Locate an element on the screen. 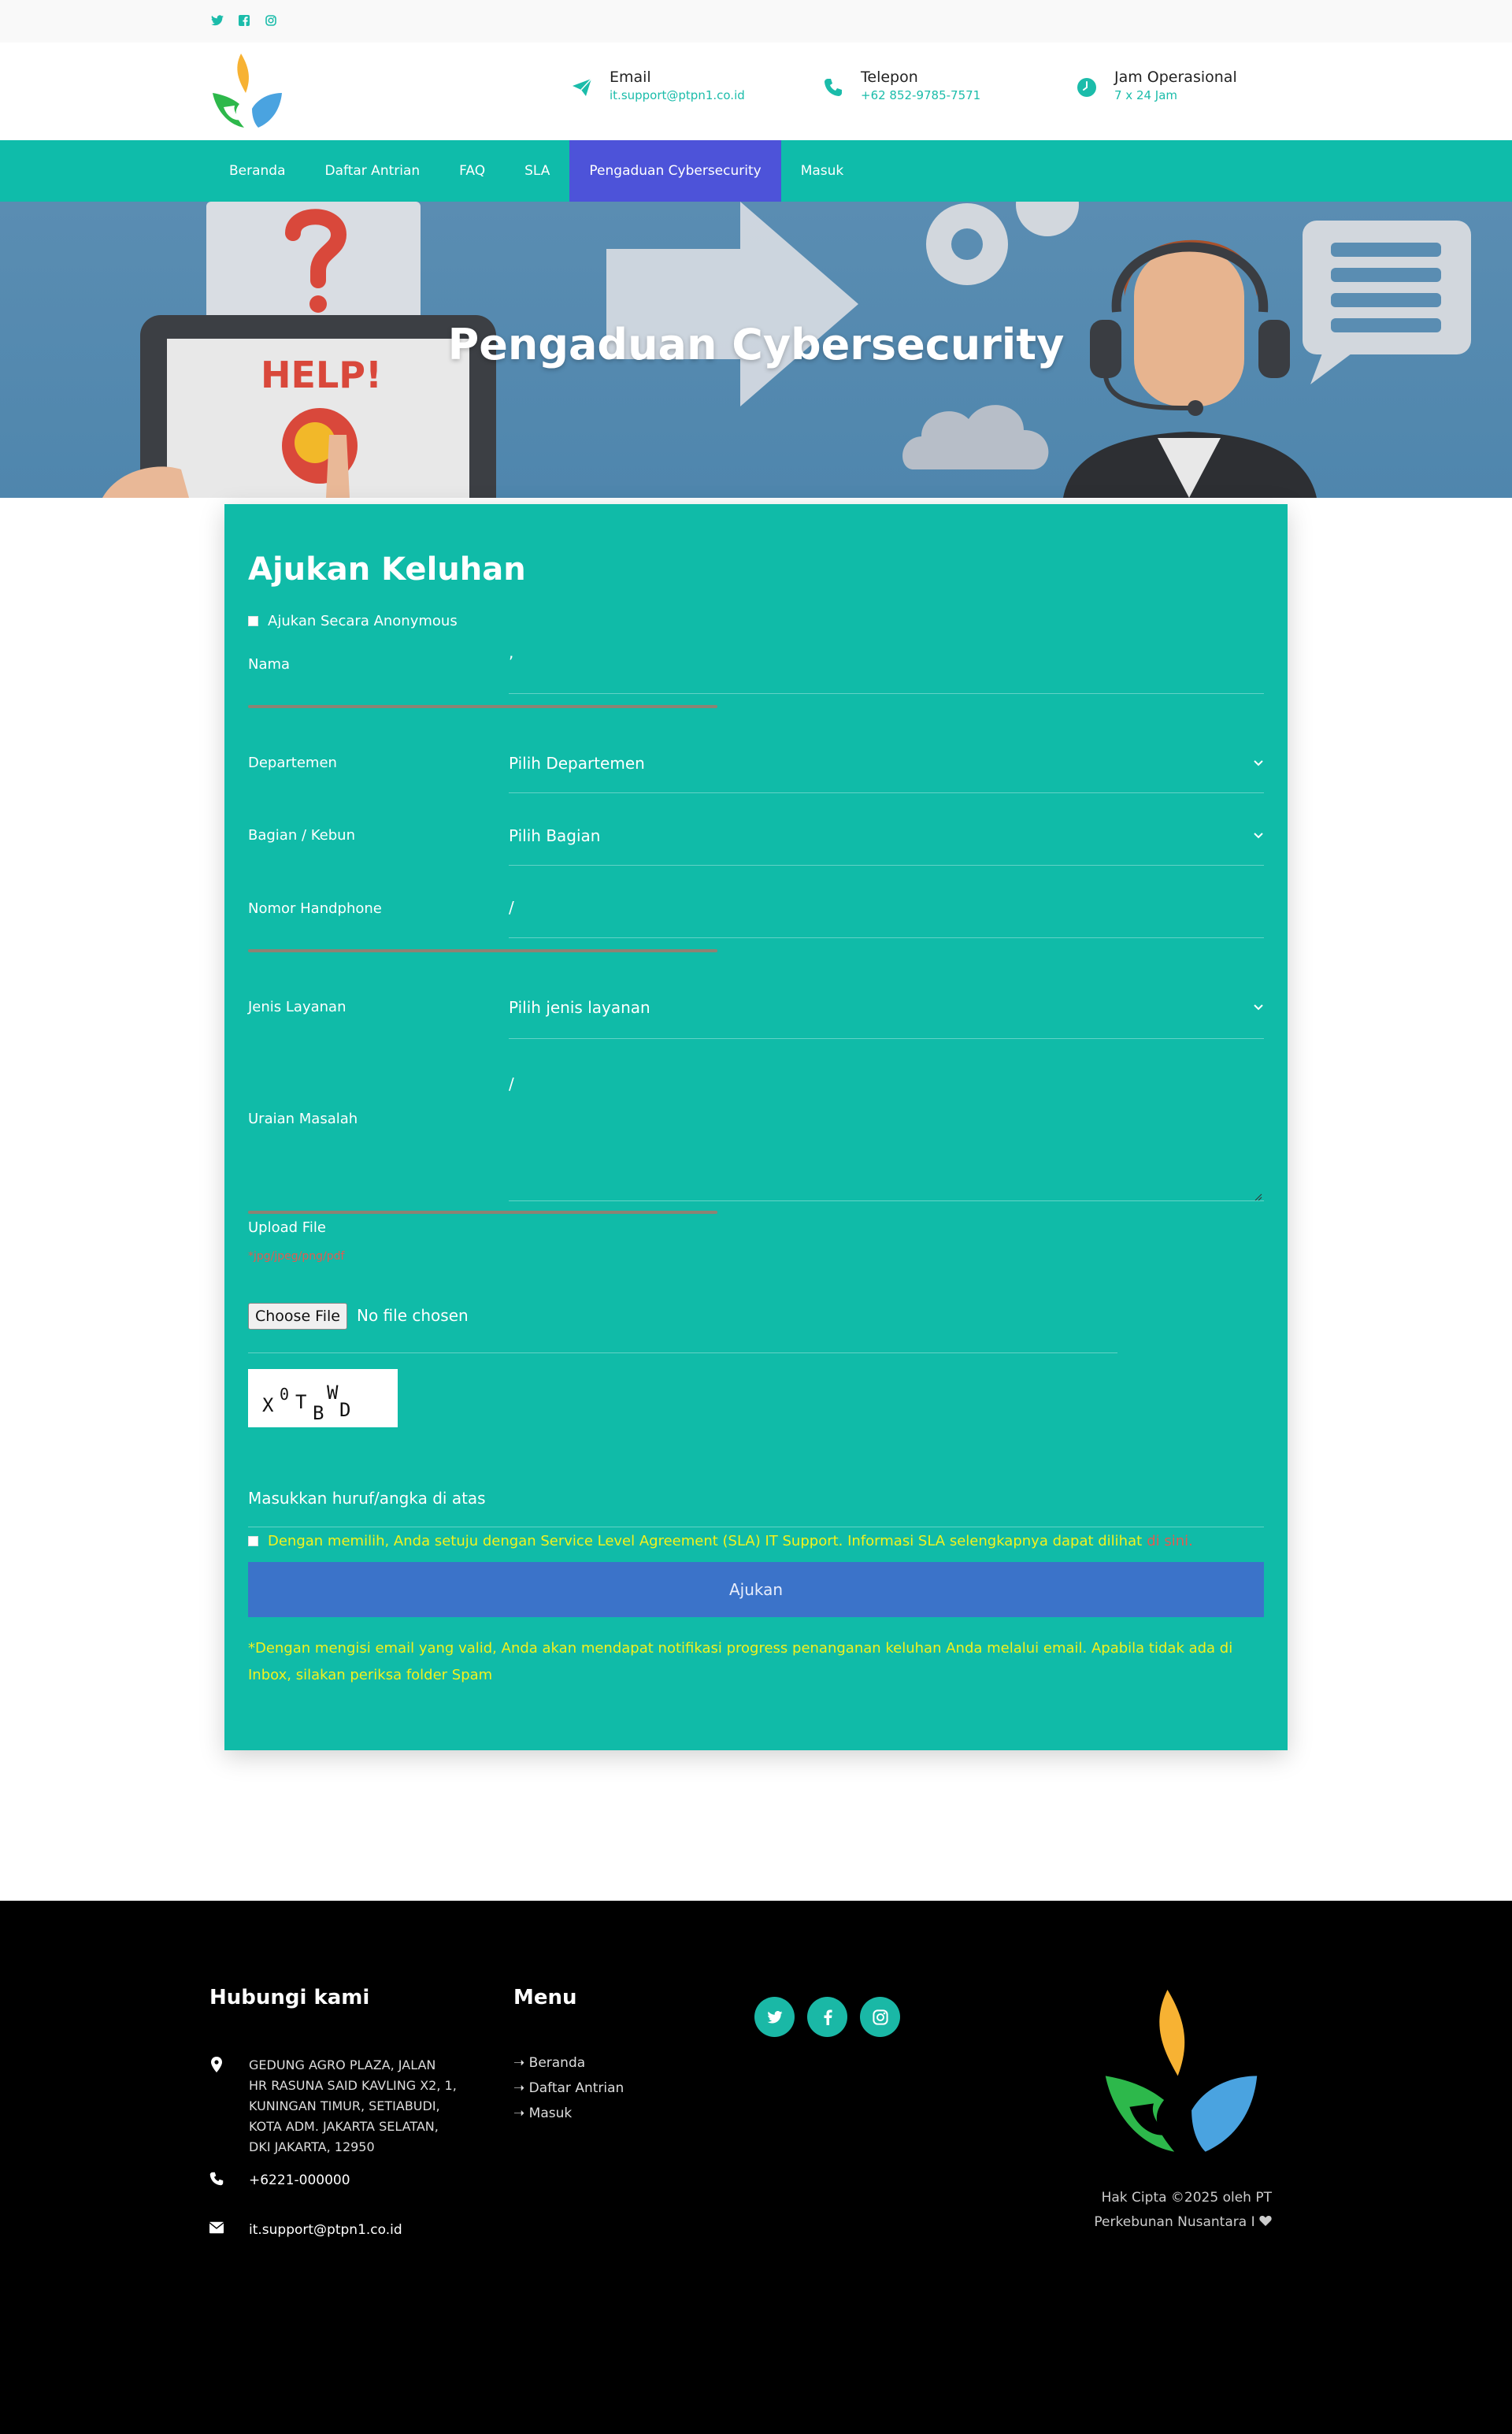 The width and height of the screenshot is (1512, 2434). header-contact-email: Email it.support@ptpn1.co.id is located at coordinates (657, 86).